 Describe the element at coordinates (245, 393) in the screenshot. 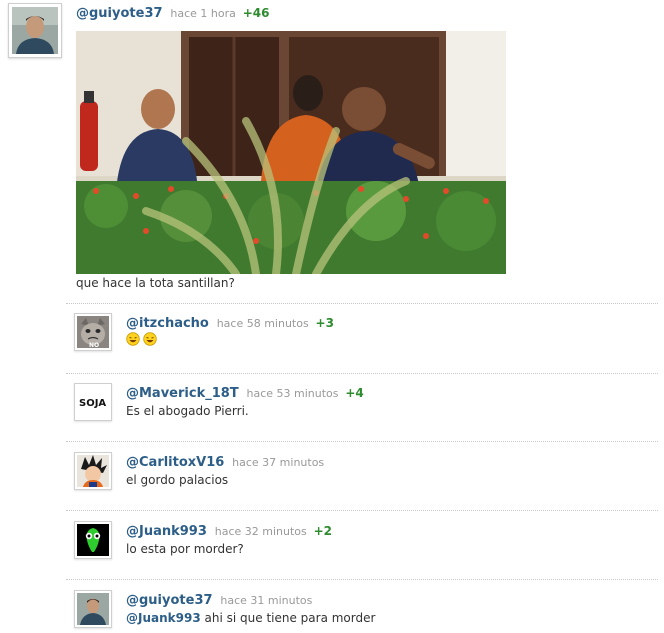

I see `comment-header: @Maverick_18T hace 53 minutos +4` at that location.